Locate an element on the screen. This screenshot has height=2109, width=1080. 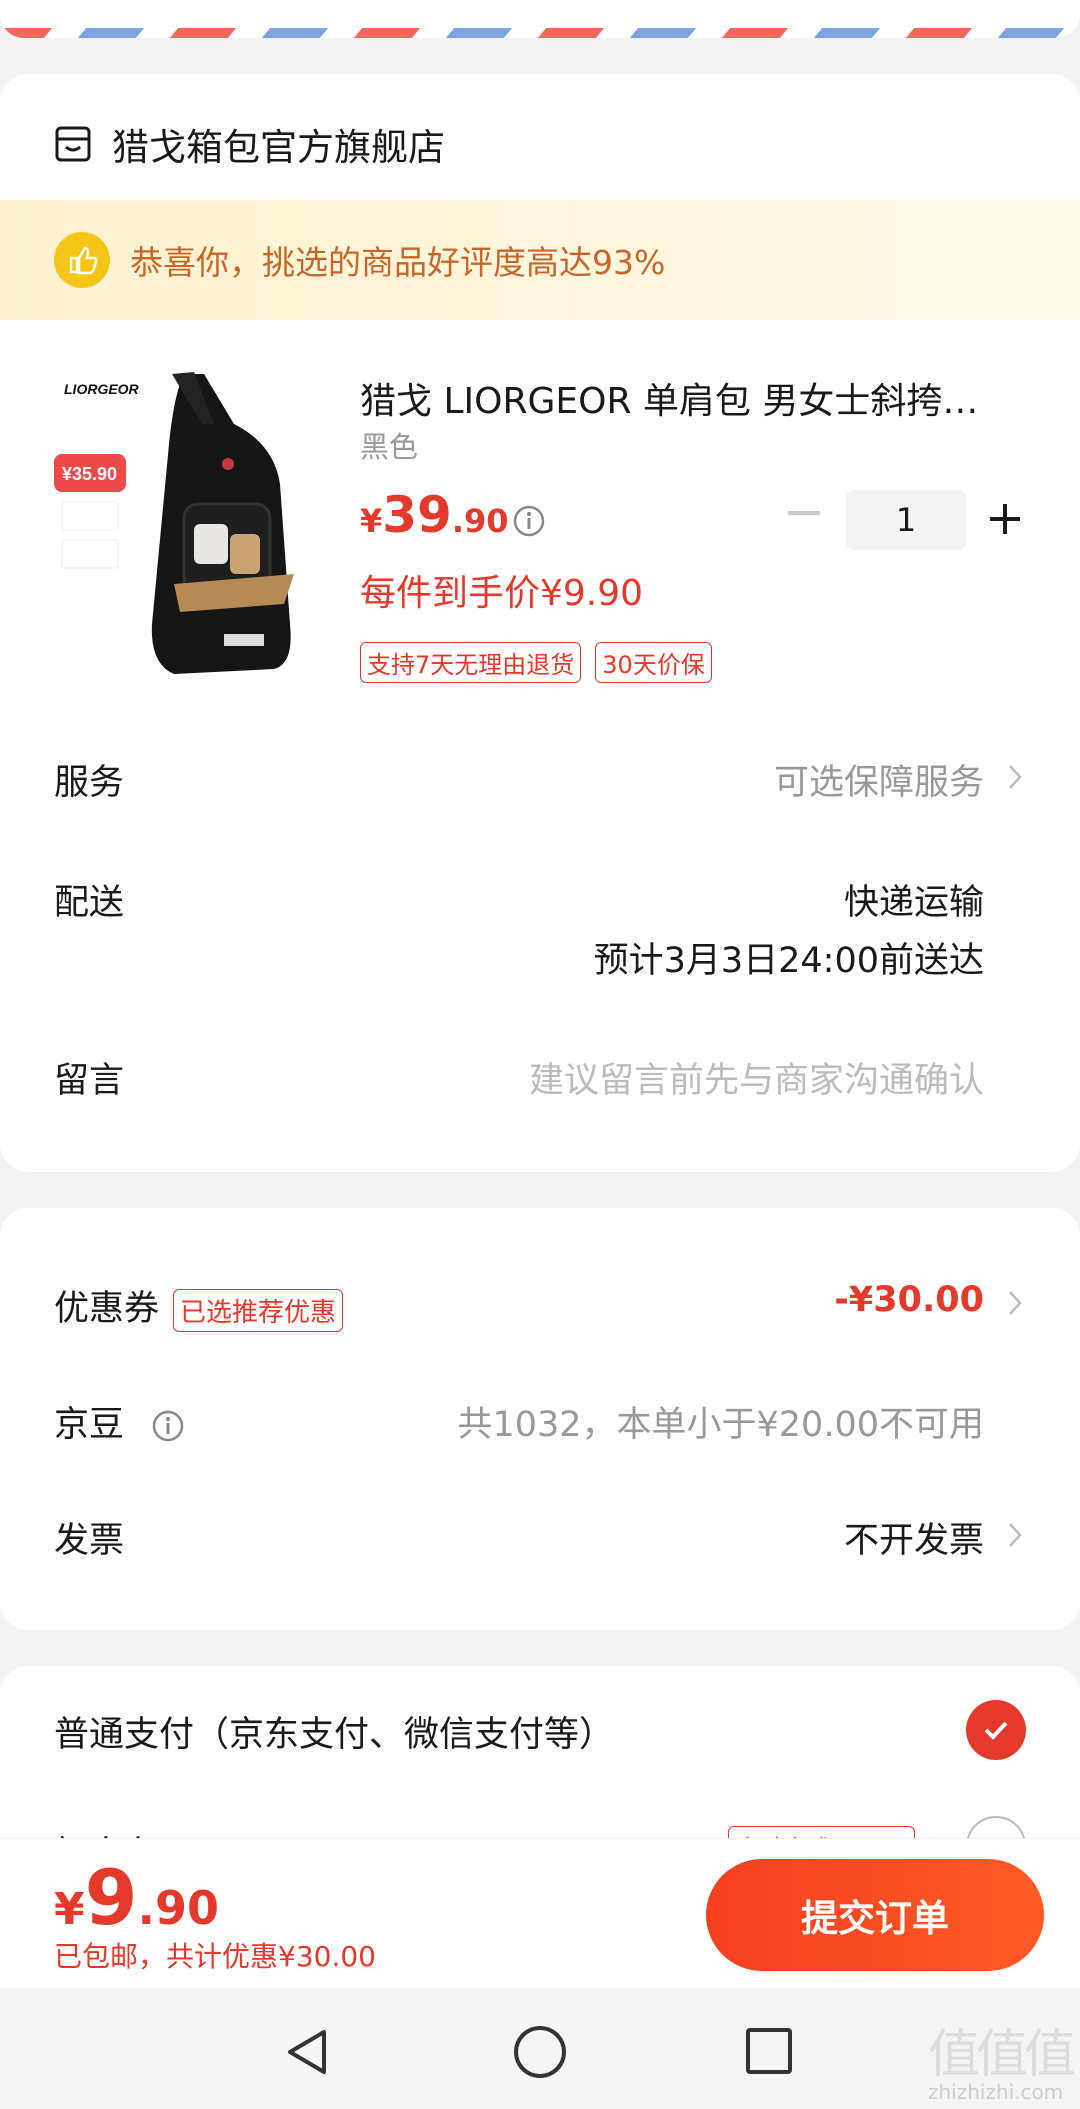
praise-text: 恭喜你，挑选的商品好评度高达93% is located at coordinates (398, 262).